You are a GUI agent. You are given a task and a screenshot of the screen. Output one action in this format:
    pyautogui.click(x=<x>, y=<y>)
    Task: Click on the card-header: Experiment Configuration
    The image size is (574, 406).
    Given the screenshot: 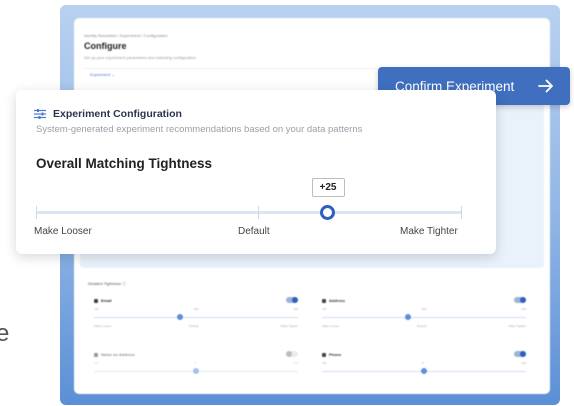 What is the action you would take?
    pyautogui.click(x=108, y=114)
    